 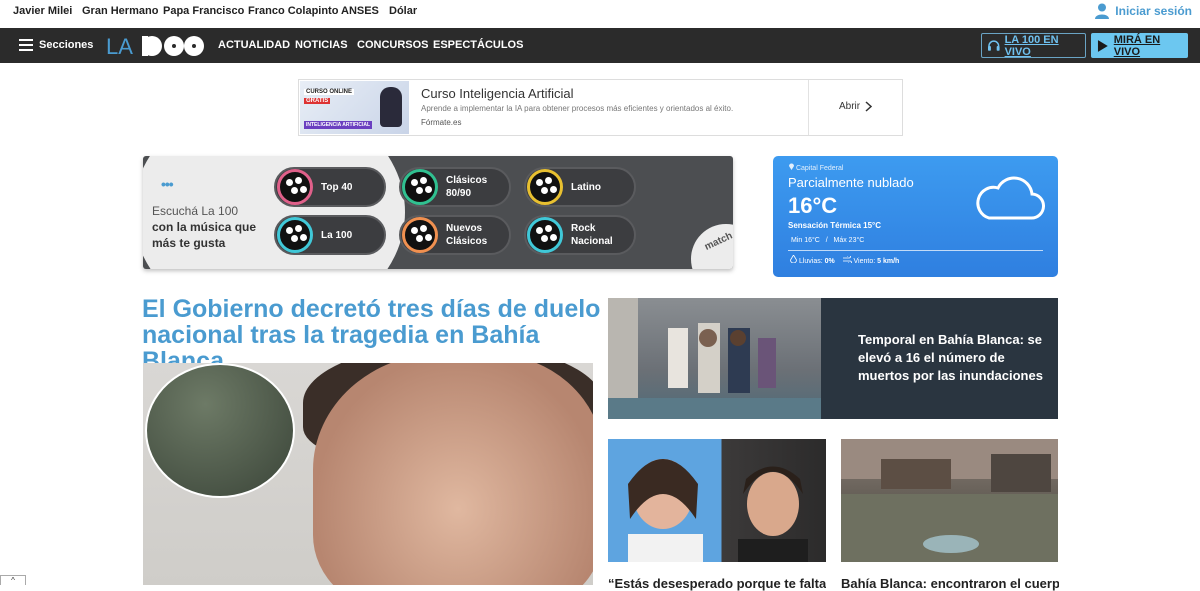 I want to click on cloud-icon, so click(x=1010, y=198).